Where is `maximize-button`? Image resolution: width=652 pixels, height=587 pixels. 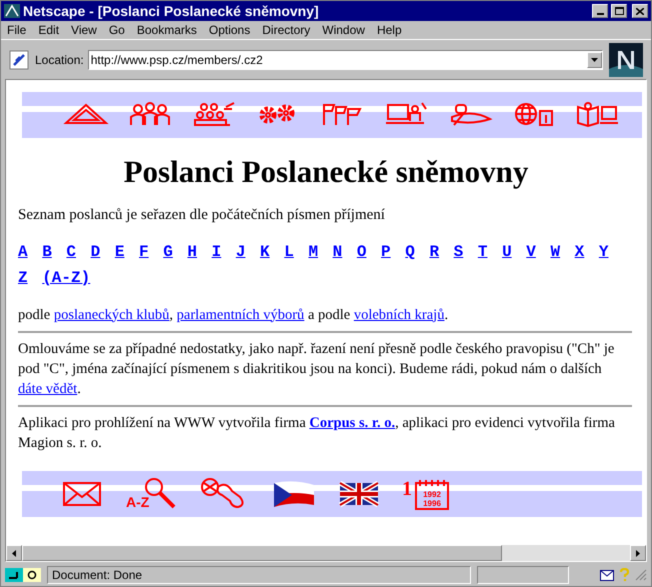
maximize-button is located at coordinates (619, 11).